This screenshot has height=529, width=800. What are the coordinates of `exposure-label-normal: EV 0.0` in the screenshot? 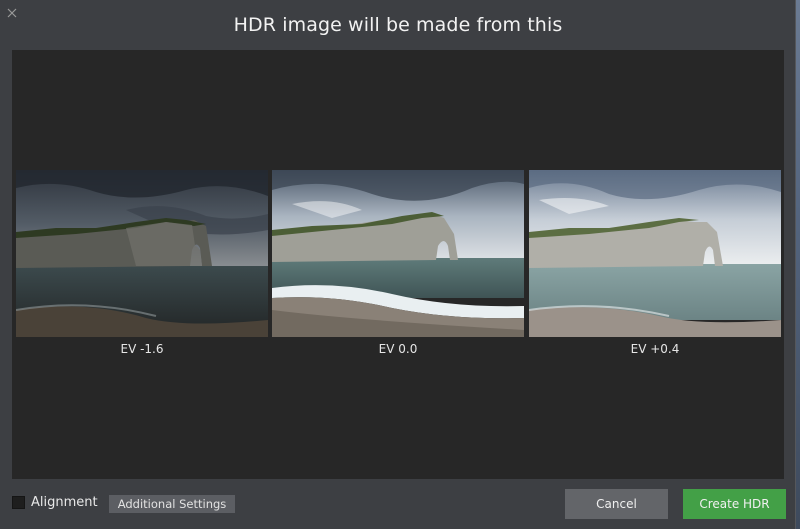 It's located at (398, 349).